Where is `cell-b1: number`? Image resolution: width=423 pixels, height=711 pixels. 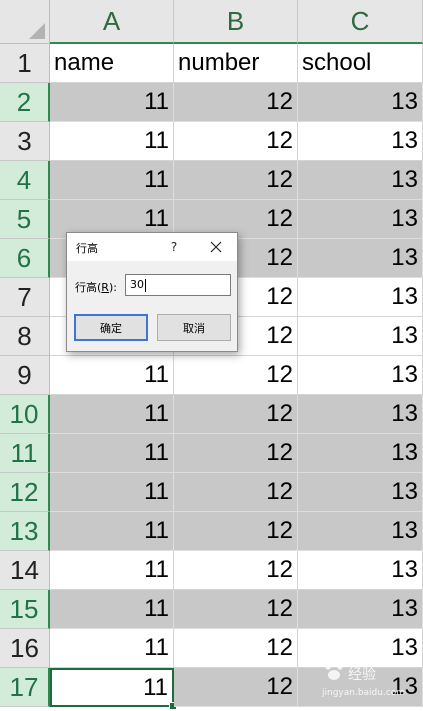 cell-b1: number is located at coordinates (236, 63).